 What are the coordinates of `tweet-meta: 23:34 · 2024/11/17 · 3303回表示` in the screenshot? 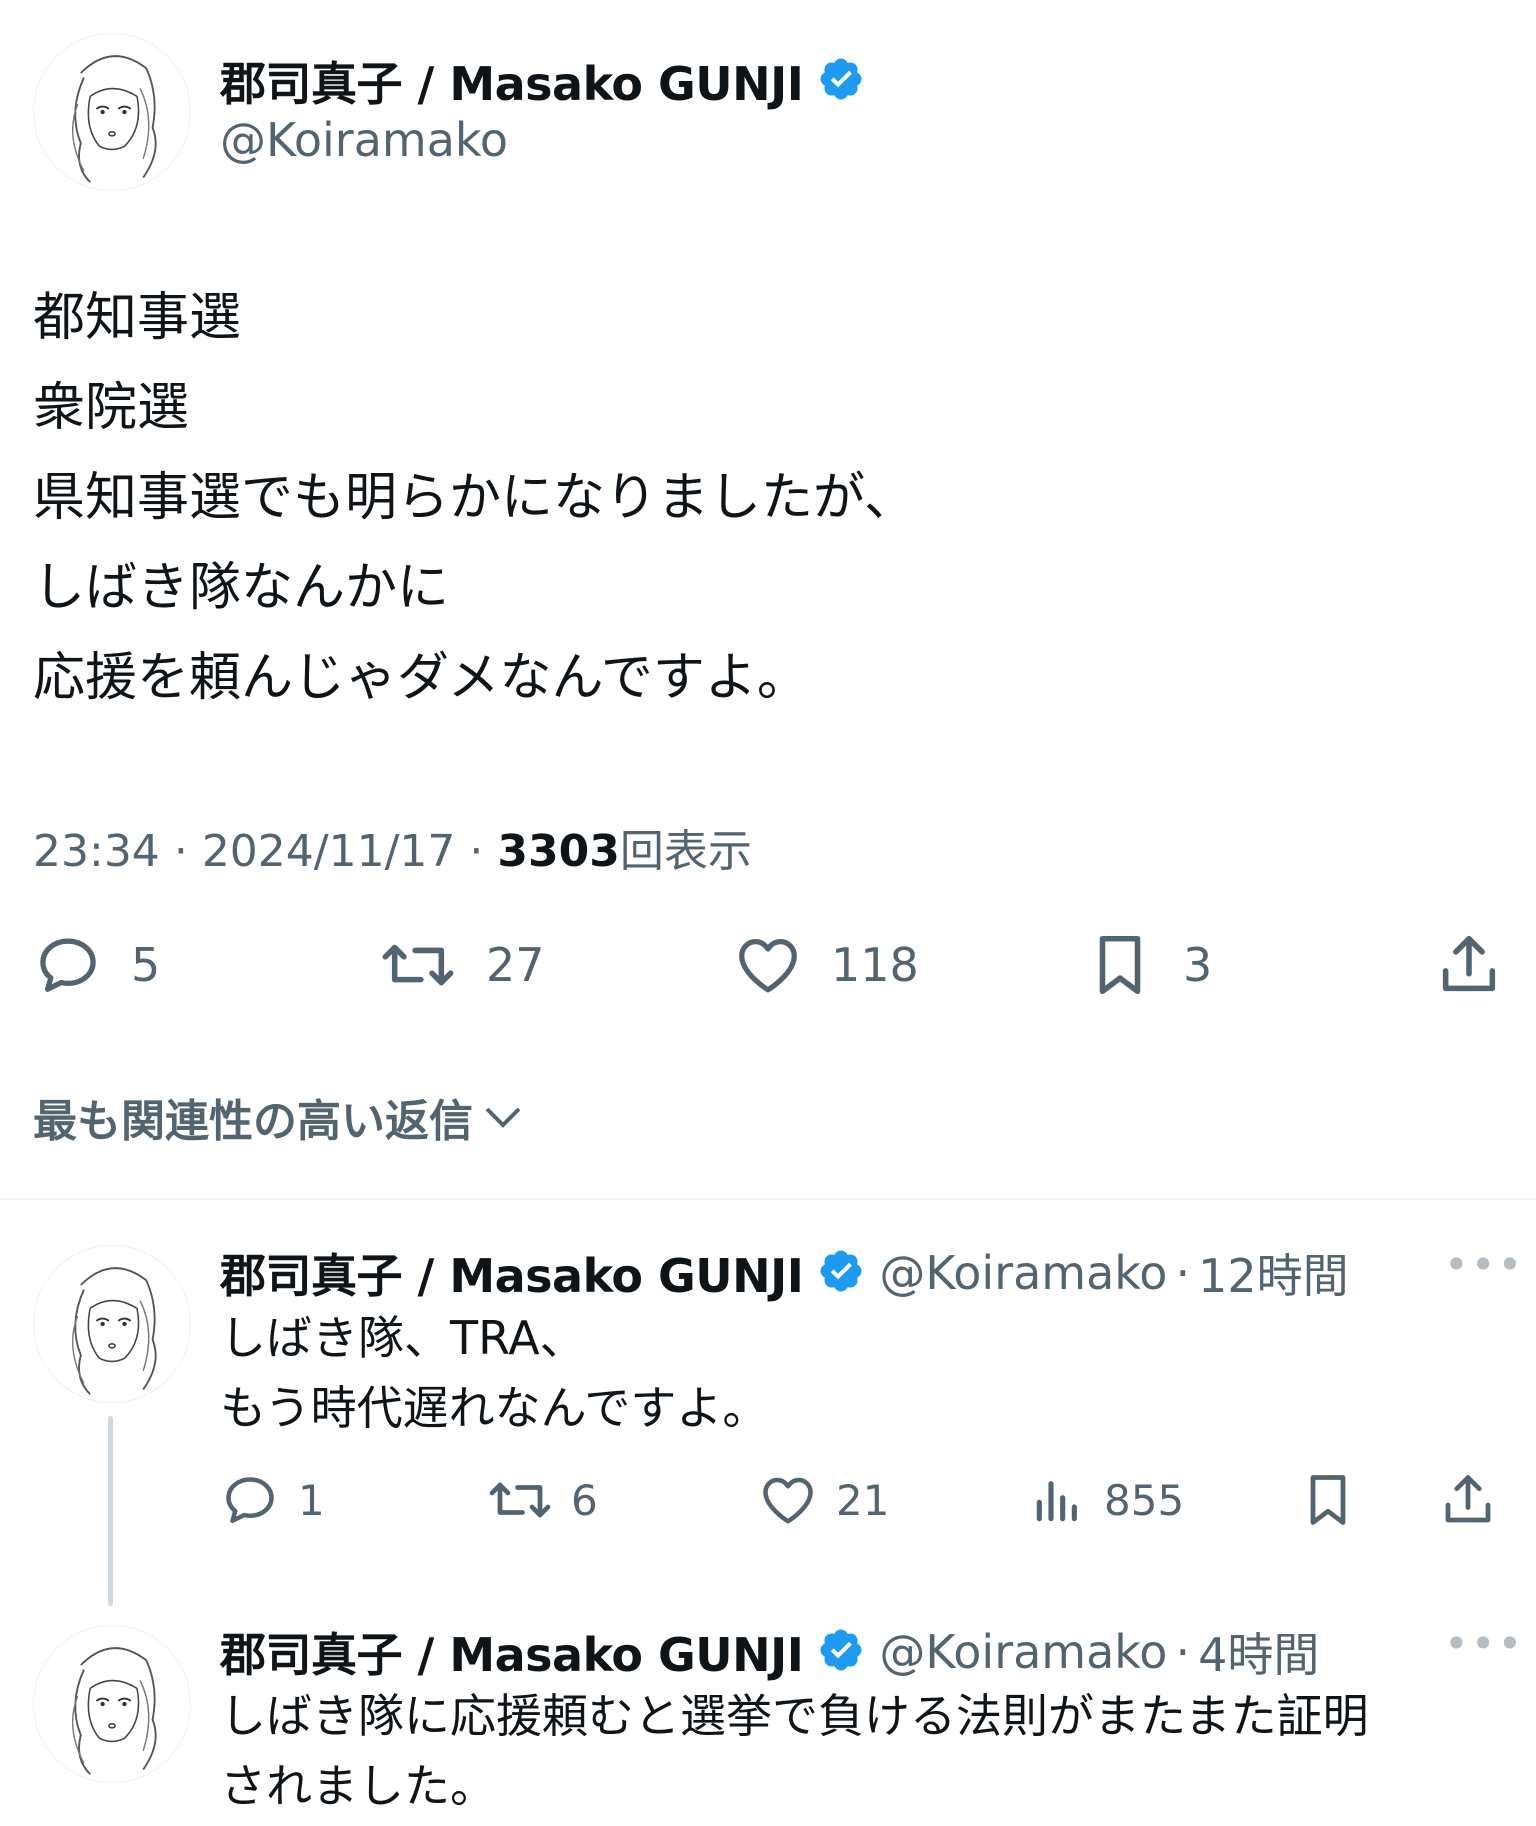 It's located at (392, 851).